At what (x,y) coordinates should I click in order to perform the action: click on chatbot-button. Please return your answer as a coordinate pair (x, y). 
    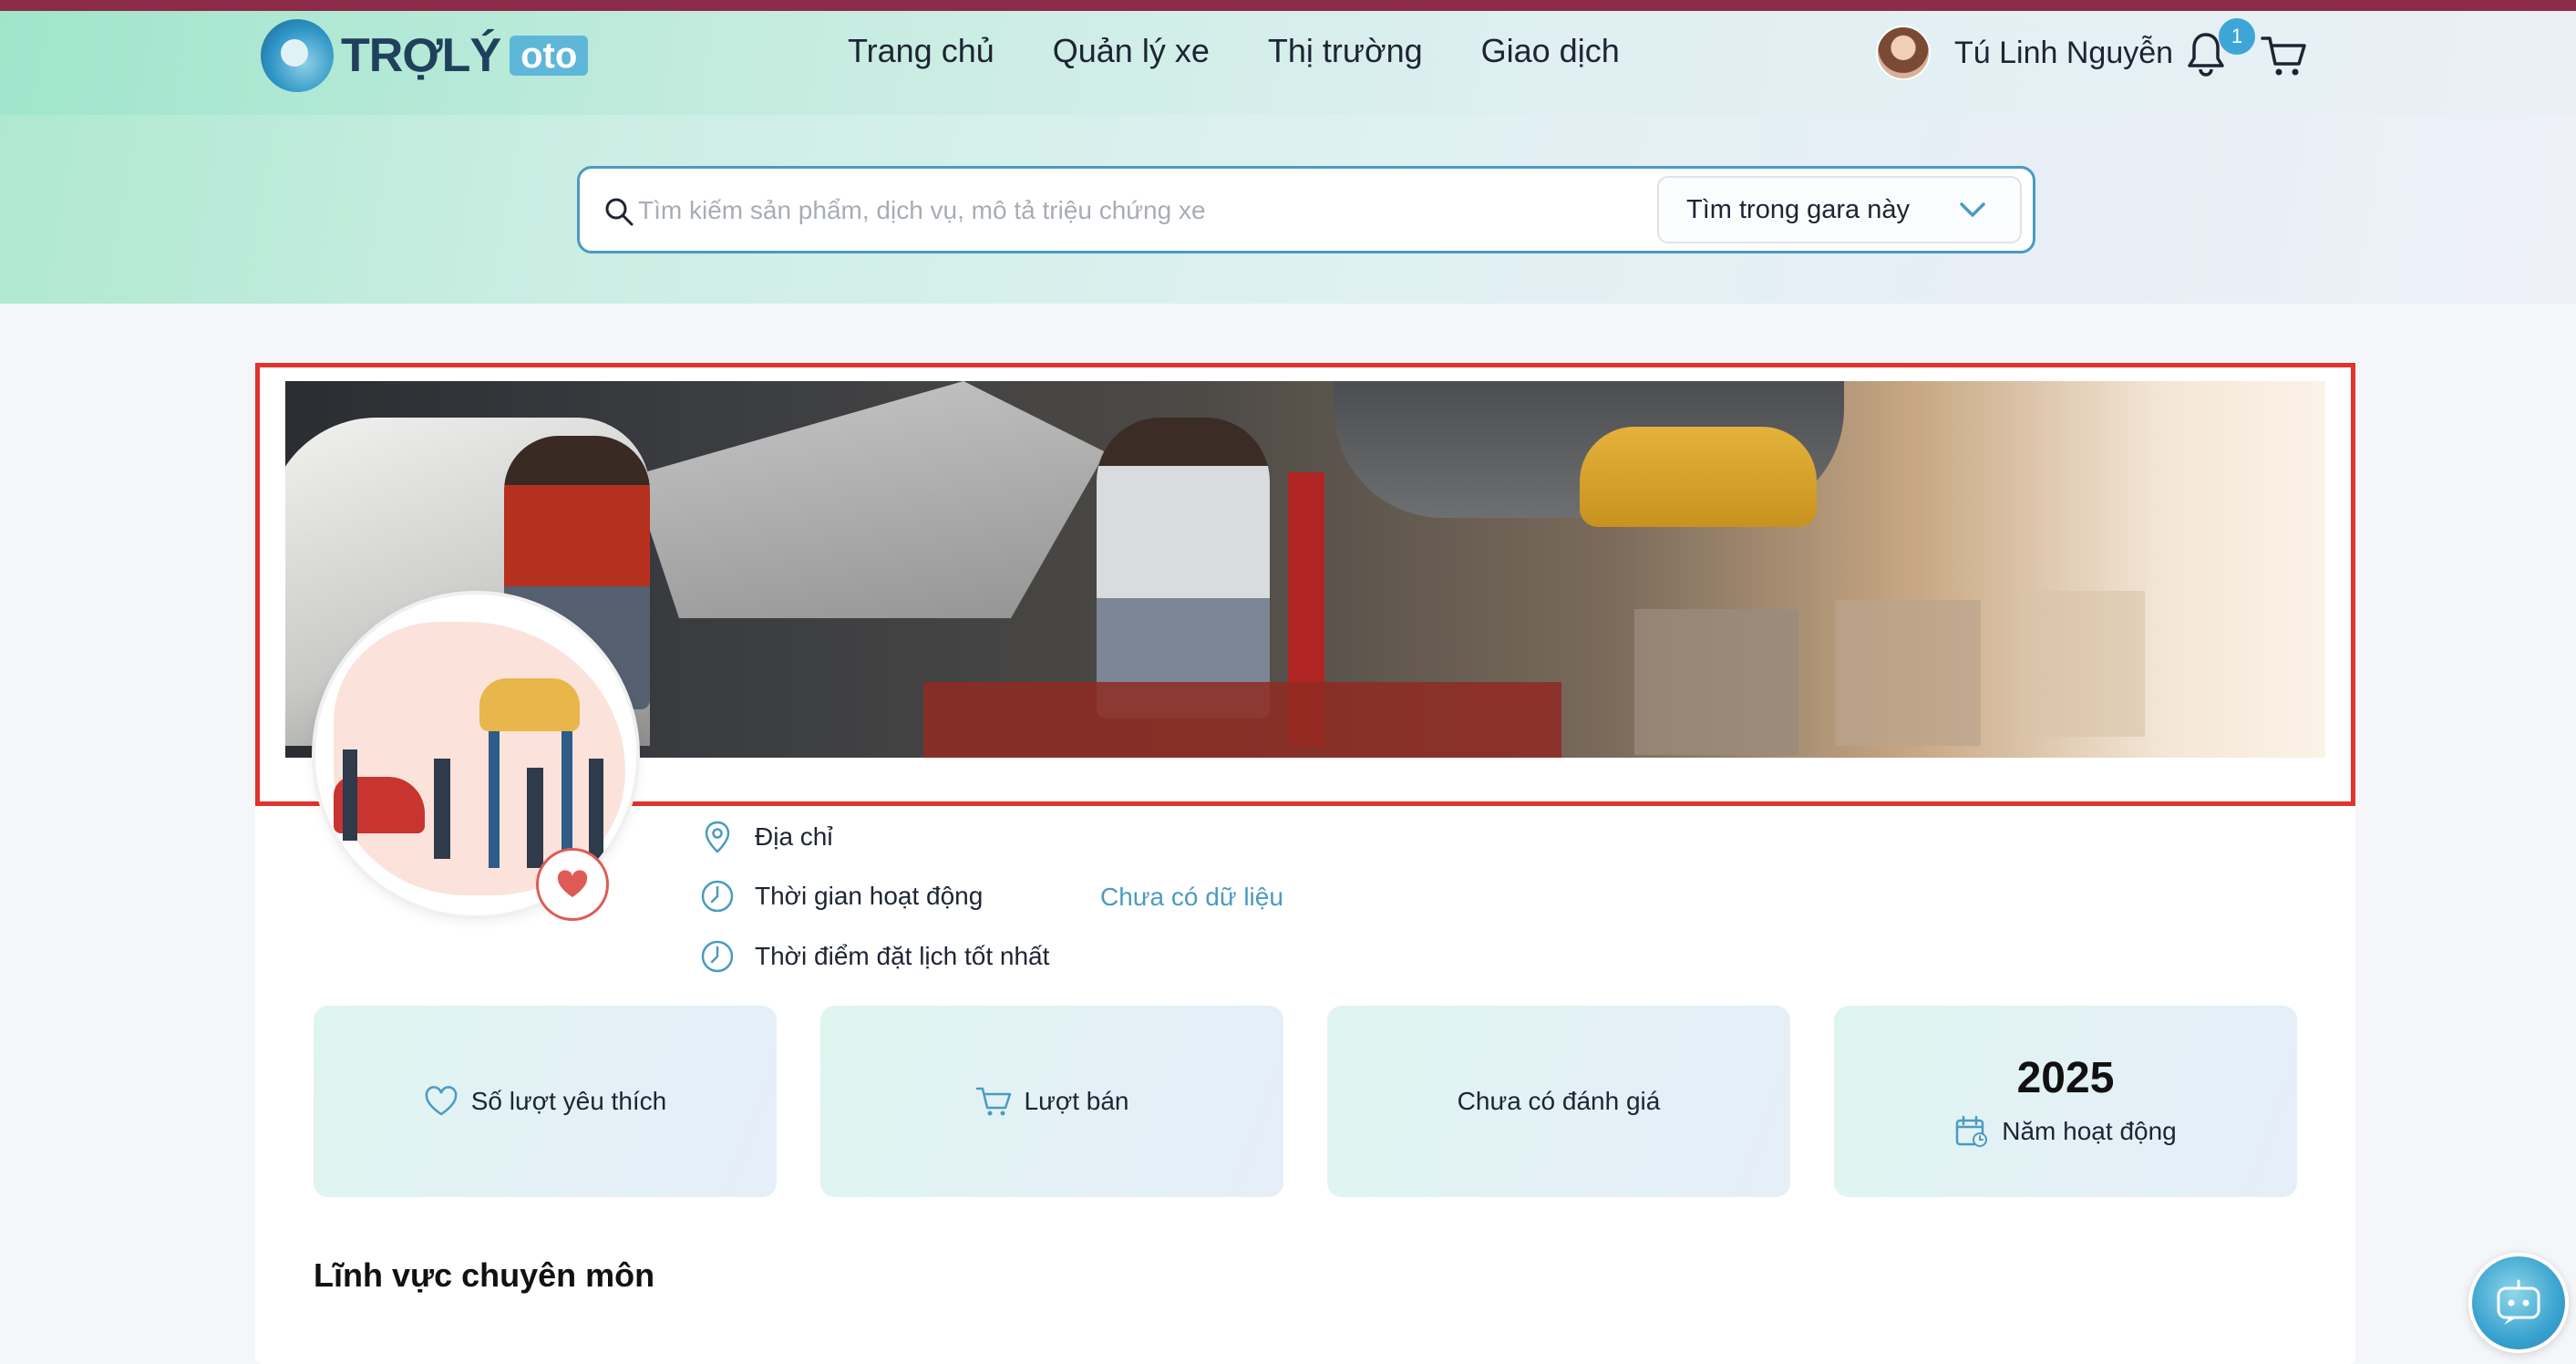
    Looking at the image, I should click on (2518, 1303).